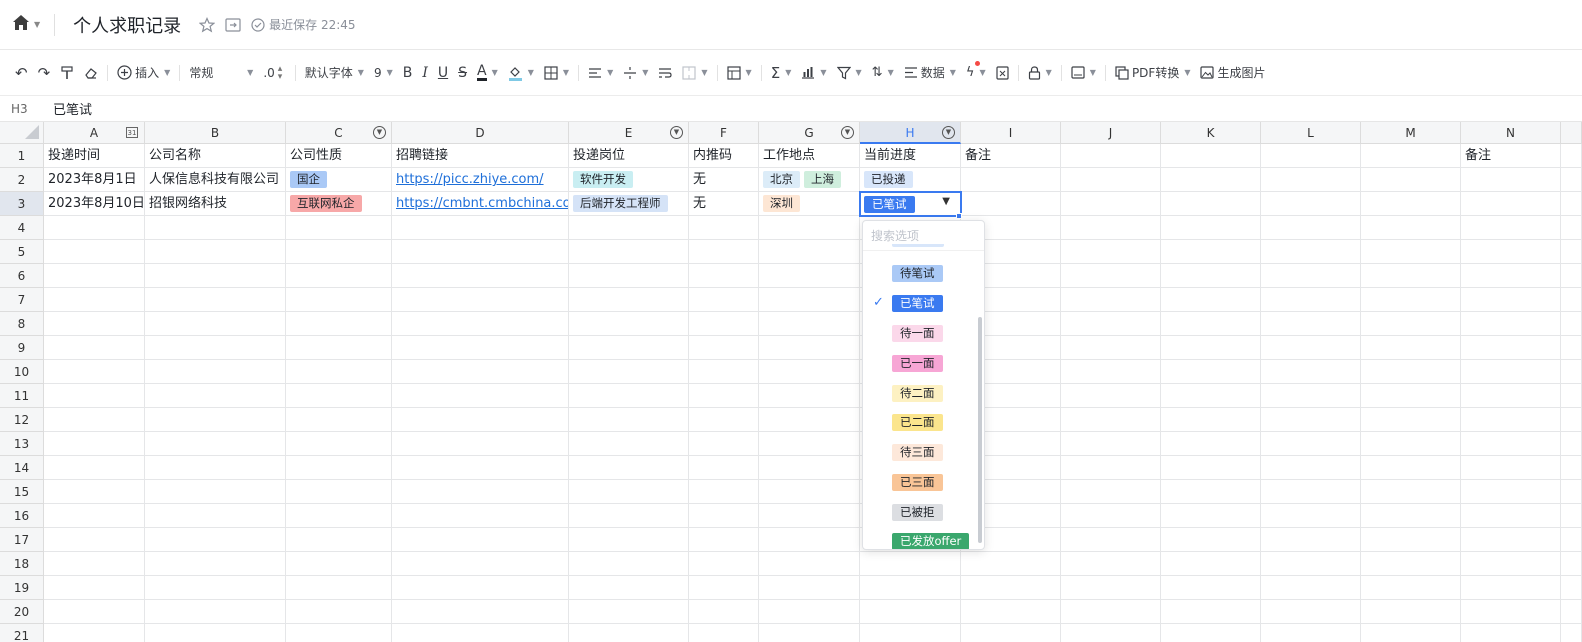 Image resolution: width=1582 pixels, height=642 pixels. What do you see at coordinates (921, 423) in the screenshot?
I see `dropdown-option: 已二面` at bounding box center [921, 423].